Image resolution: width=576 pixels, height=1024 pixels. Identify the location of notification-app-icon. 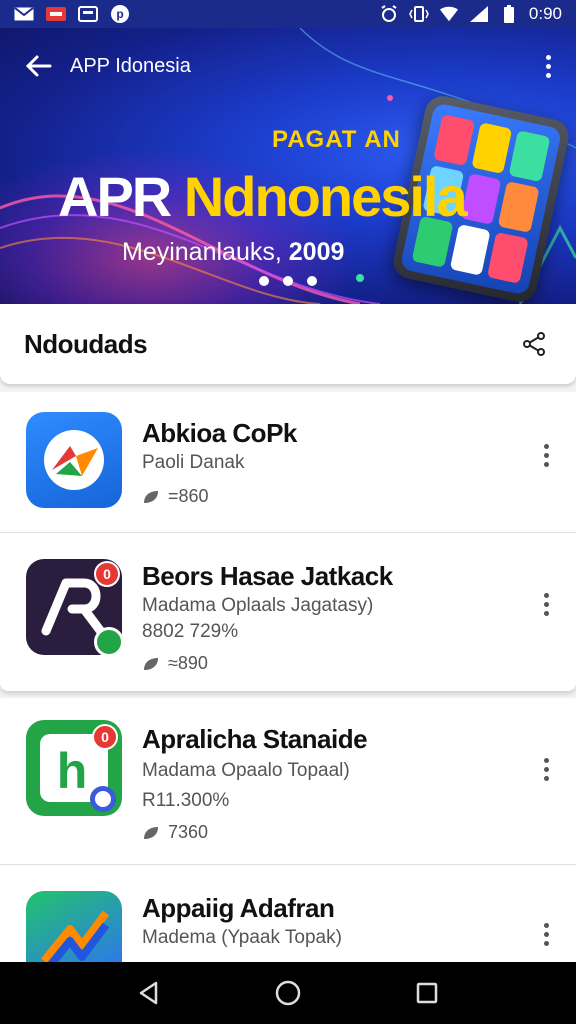
(56, 14).